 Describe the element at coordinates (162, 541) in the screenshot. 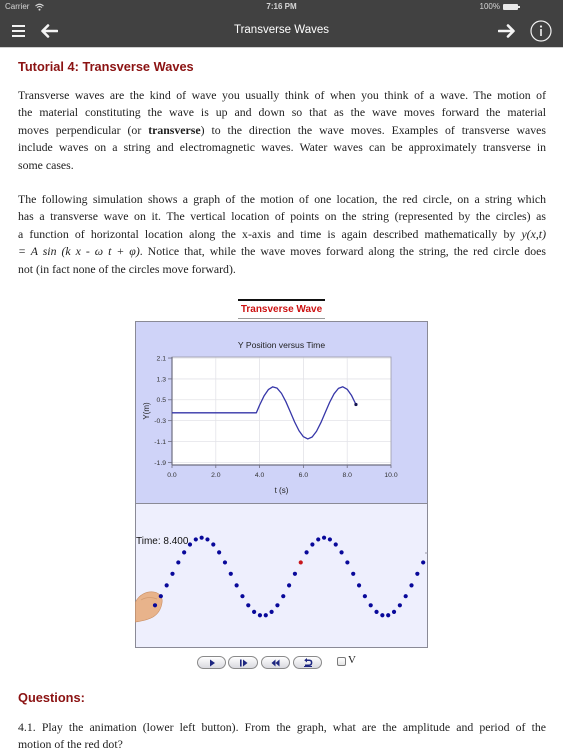

I see `time-label: Time: 8.400` at that location.